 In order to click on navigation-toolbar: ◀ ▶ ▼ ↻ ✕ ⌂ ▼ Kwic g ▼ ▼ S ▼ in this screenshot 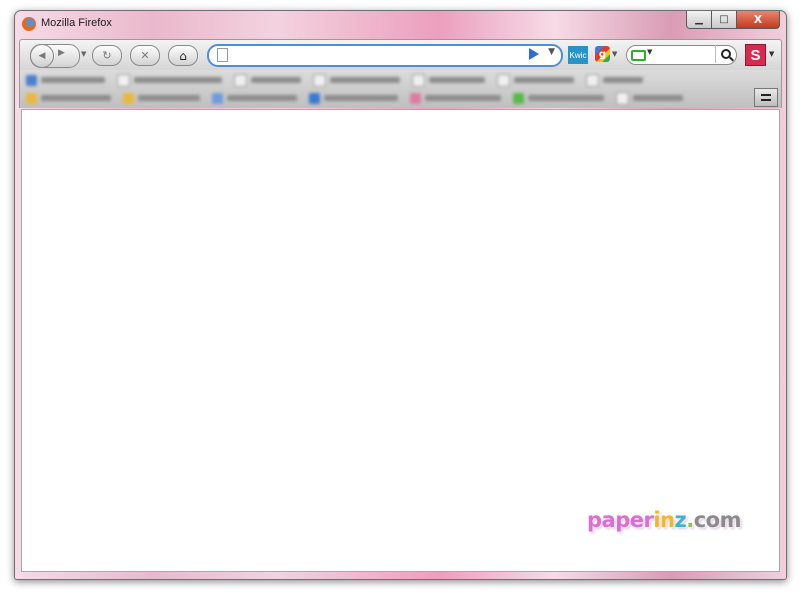, I will do `click(400, 55)`.